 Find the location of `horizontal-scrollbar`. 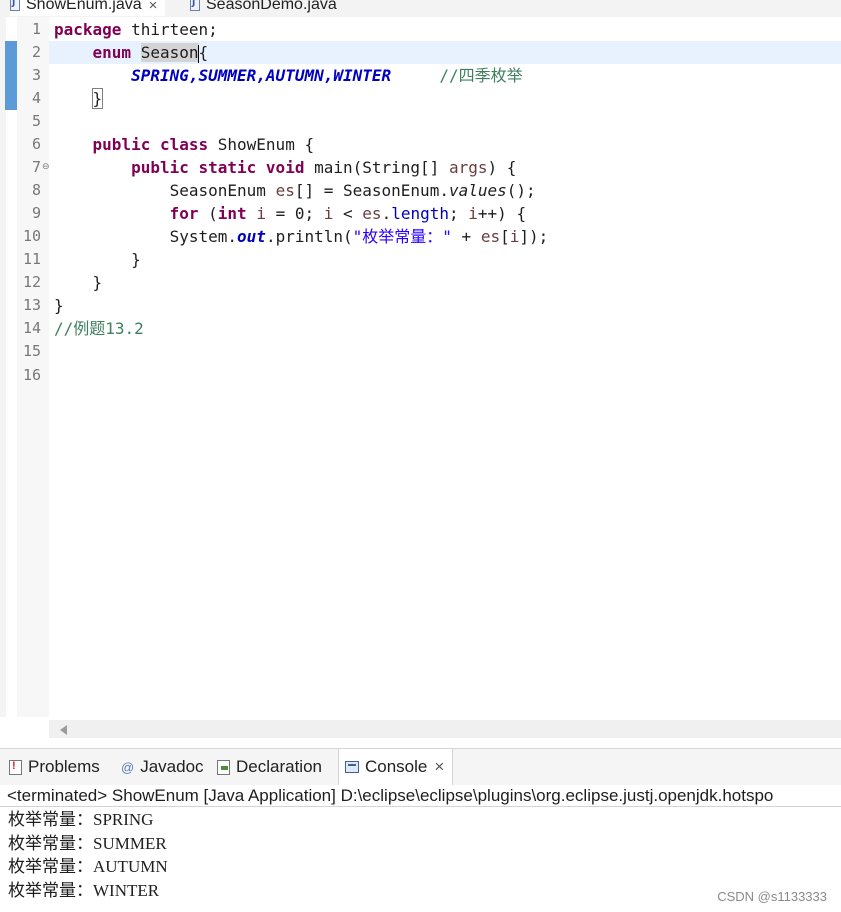

horizontal-scrollbar is located at coordinates (445, 729).